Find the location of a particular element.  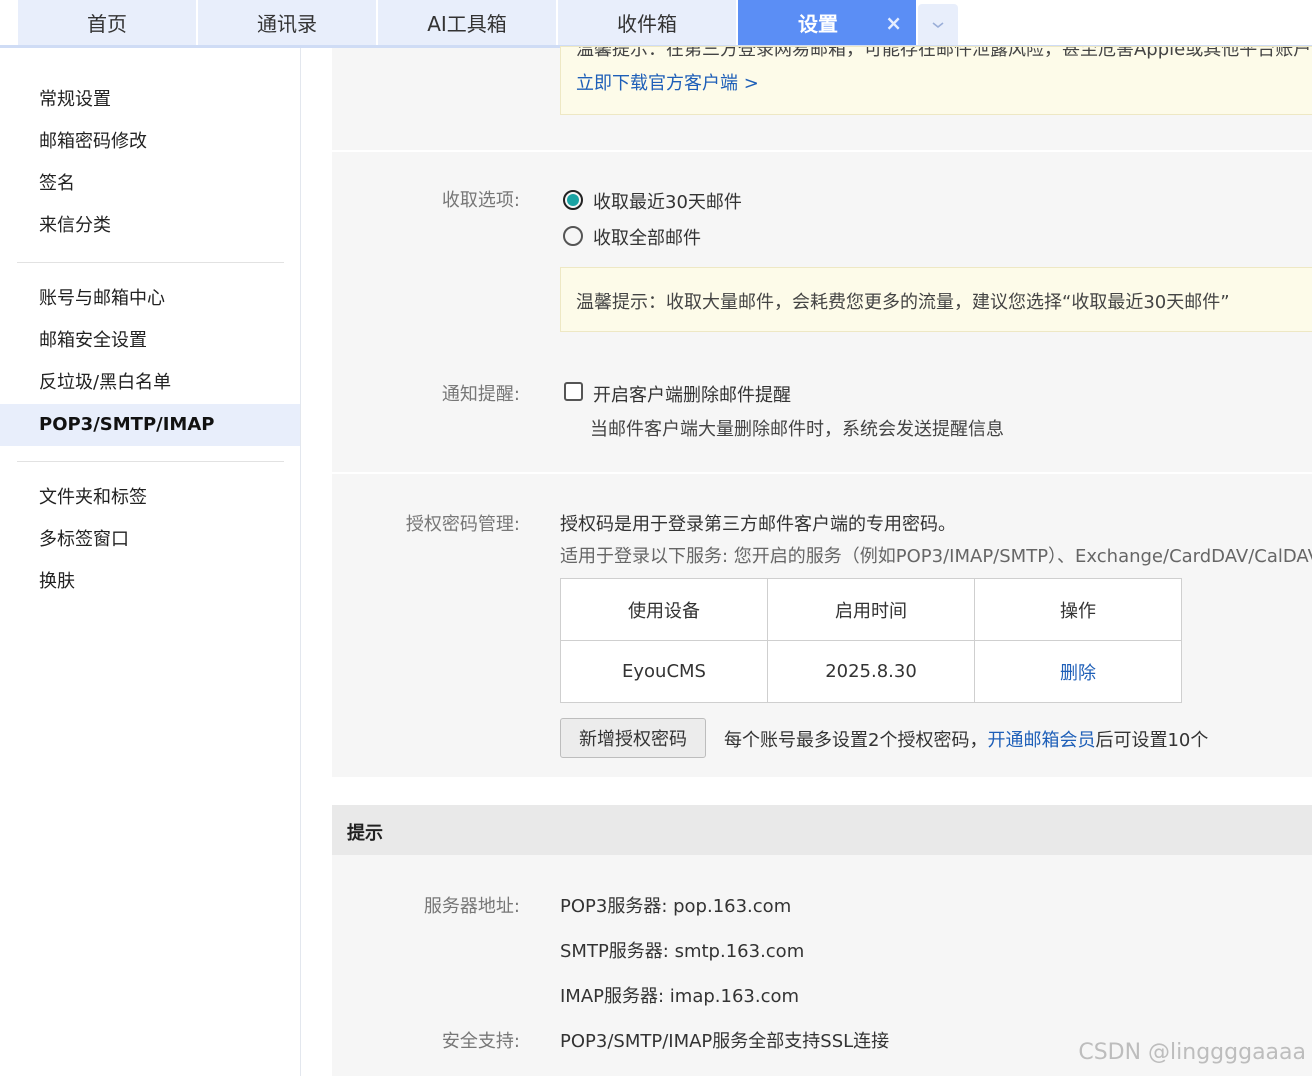

sidebar-item-skin: 换肤 is located at coordinates (150, 582).